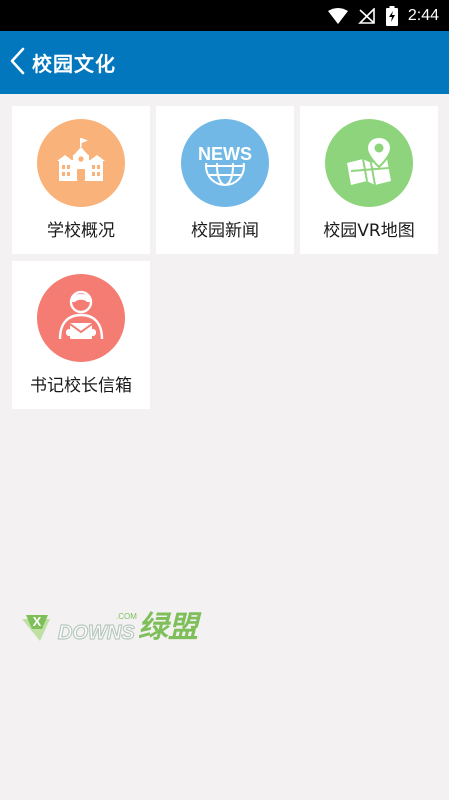 The width and height of the screenshot is (449, 800). I want to click on page-title: 校园文化, so click(74, 64).